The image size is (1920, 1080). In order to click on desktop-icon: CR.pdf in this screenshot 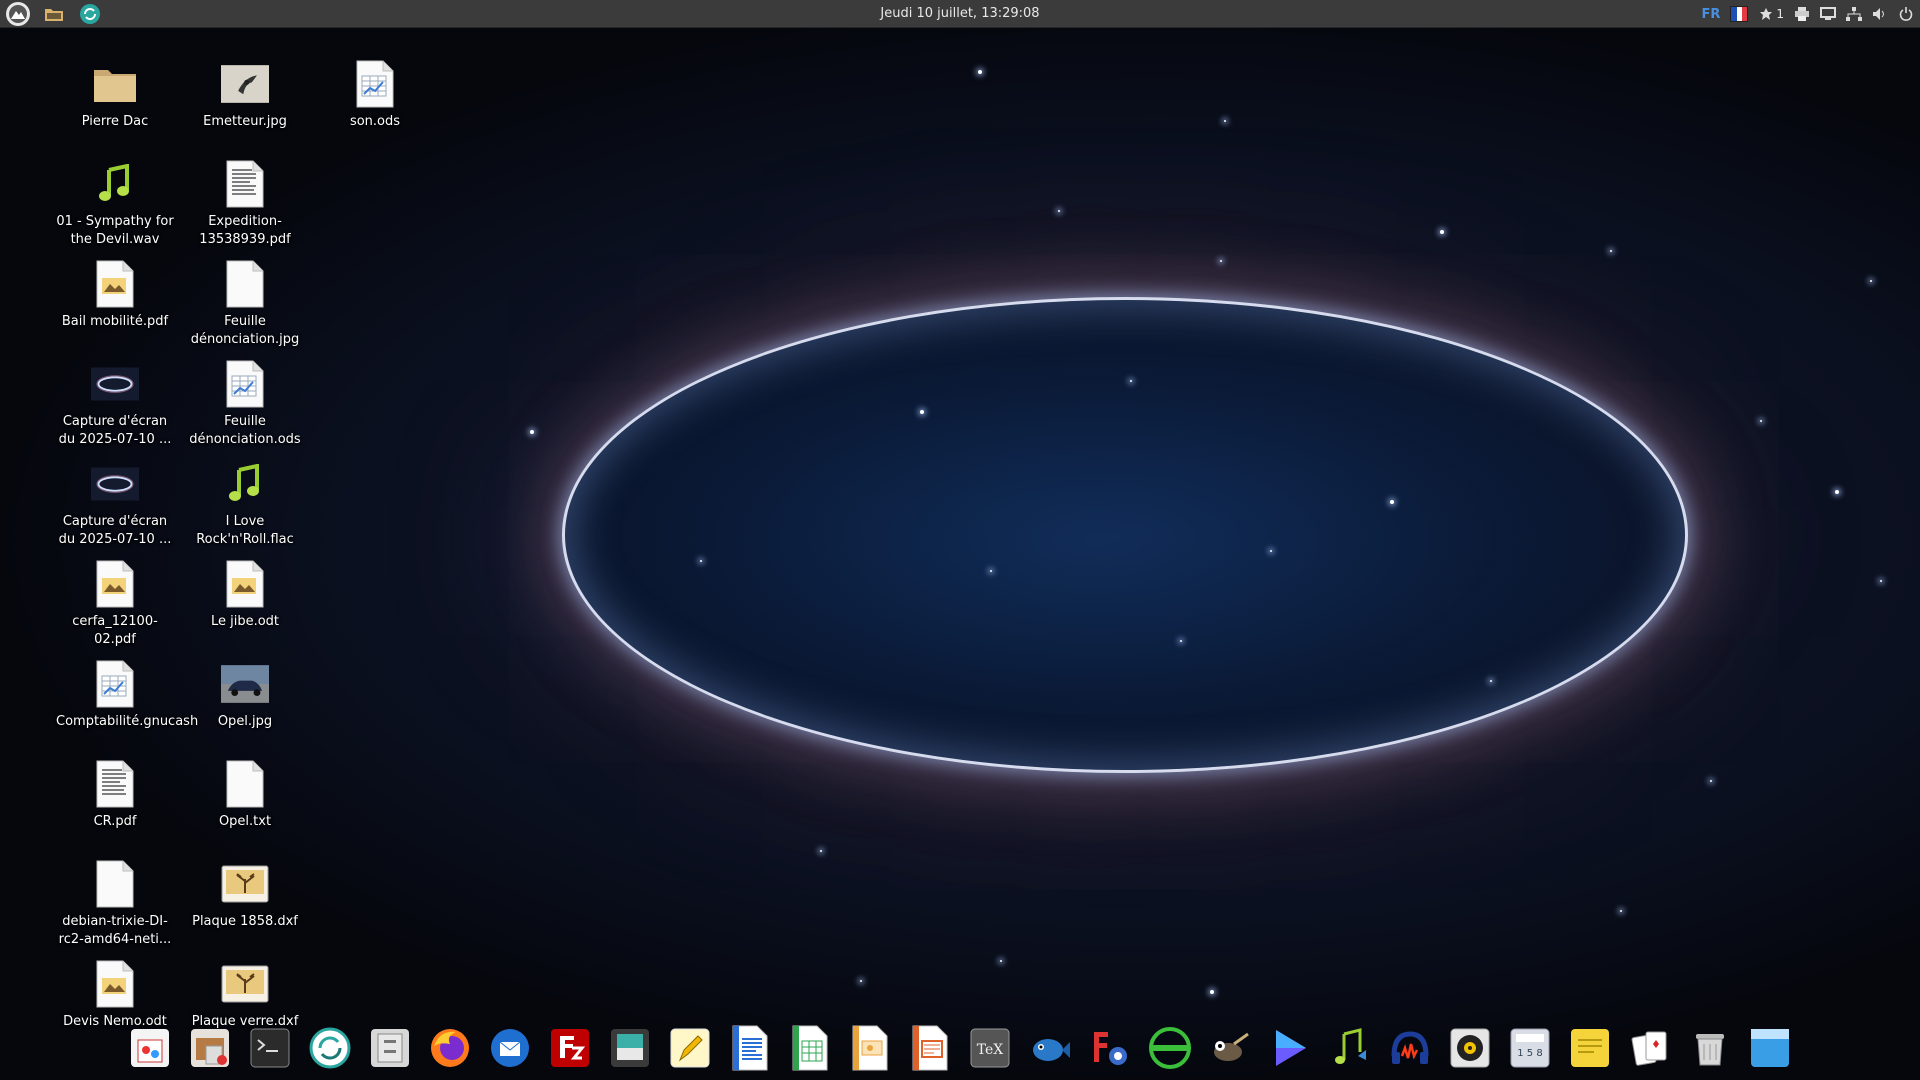, I will do `click(115, 804)`.